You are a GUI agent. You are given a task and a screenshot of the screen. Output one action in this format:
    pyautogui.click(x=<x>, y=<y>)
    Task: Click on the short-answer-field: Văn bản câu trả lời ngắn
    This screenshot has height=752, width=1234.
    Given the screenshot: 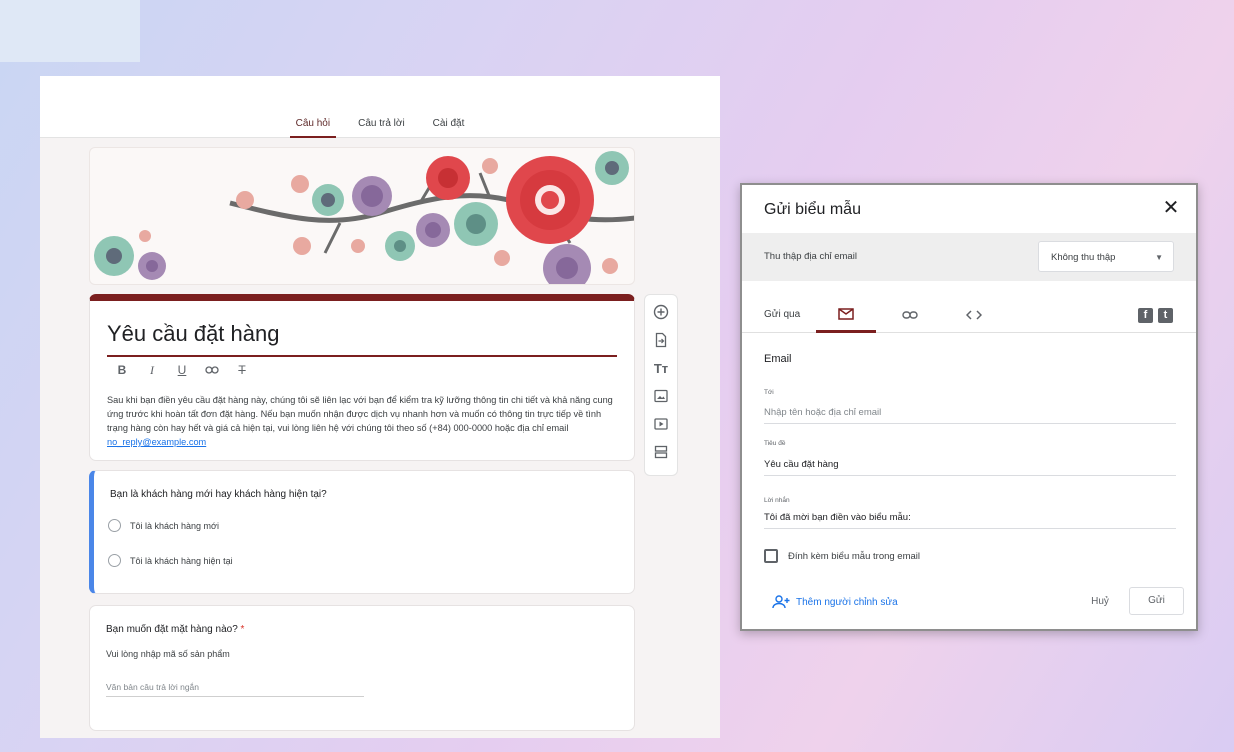 What is the action you would take?
    pyautogui.click(x=235, y=689)
    